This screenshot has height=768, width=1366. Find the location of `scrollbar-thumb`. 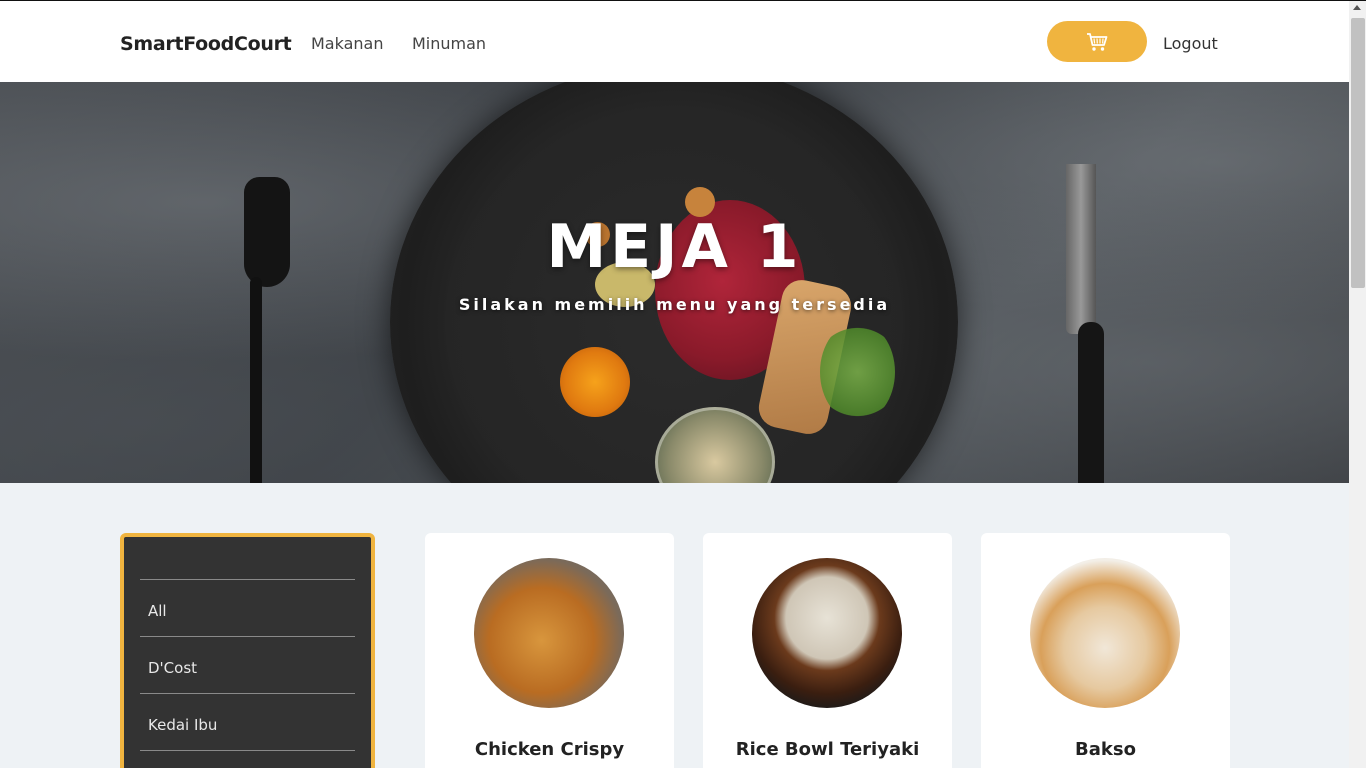

scrollbar-thumb is located at coordinates (1358, 153).